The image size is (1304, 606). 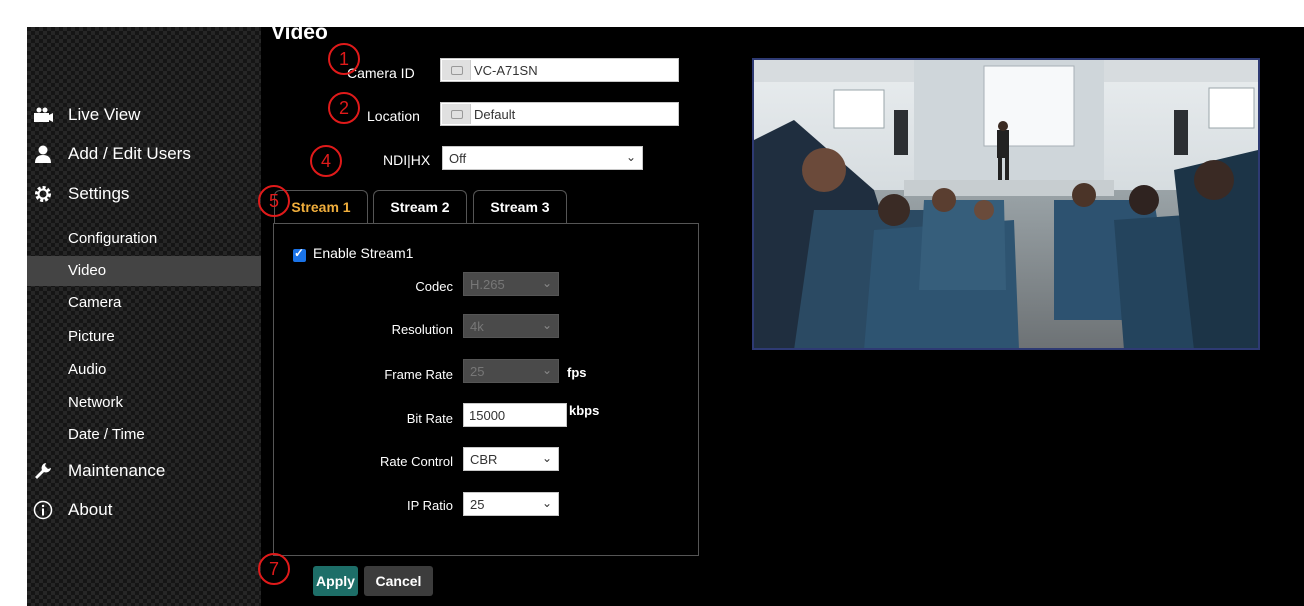 What do you see at coordinates (43, 471) in the screenshot?
I see `wrench-icon` at bounding box center [43, 471].